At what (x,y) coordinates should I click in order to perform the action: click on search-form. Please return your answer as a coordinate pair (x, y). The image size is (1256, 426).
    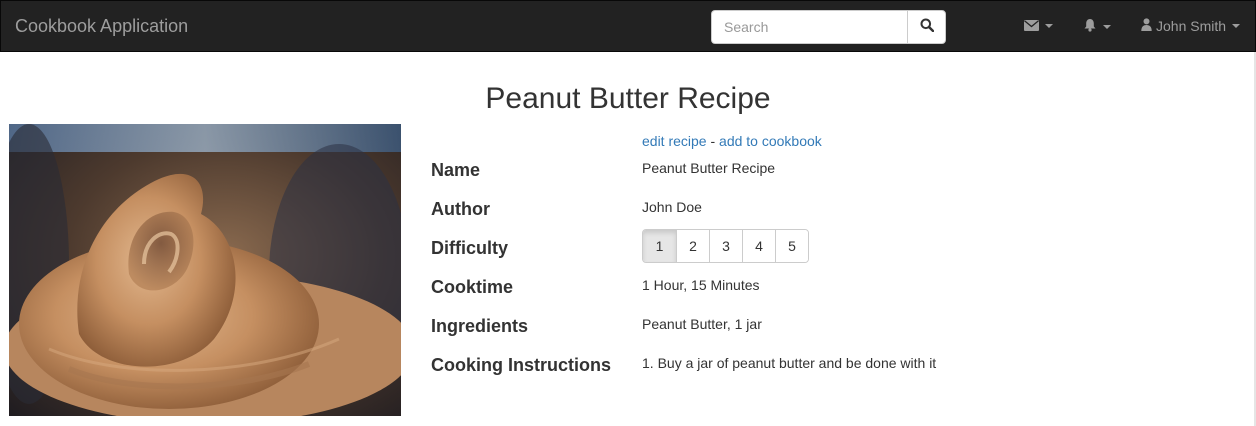
    Looking at the image, I should click on (828, 27).